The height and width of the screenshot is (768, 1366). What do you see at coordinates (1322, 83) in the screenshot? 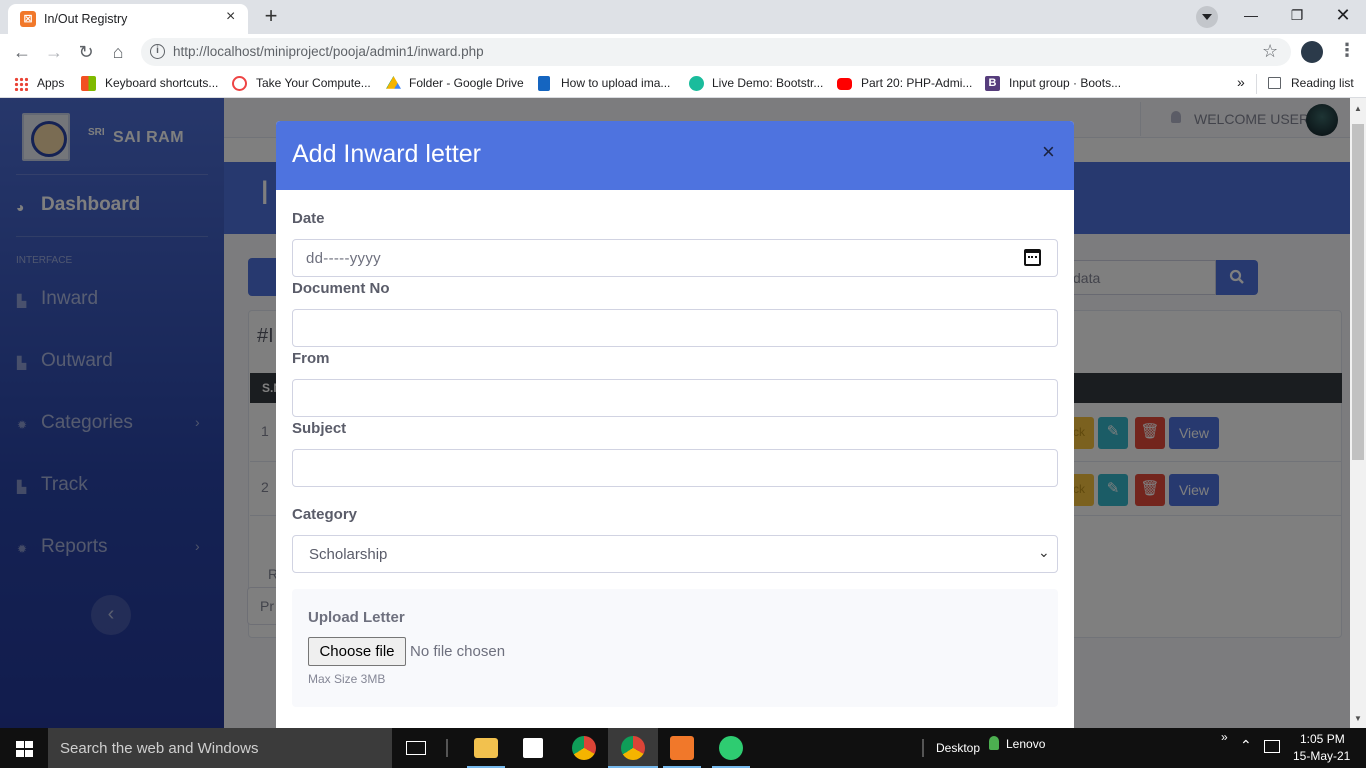
I see `reading-list-button: Reading list` at bounding box center [1322, 83].